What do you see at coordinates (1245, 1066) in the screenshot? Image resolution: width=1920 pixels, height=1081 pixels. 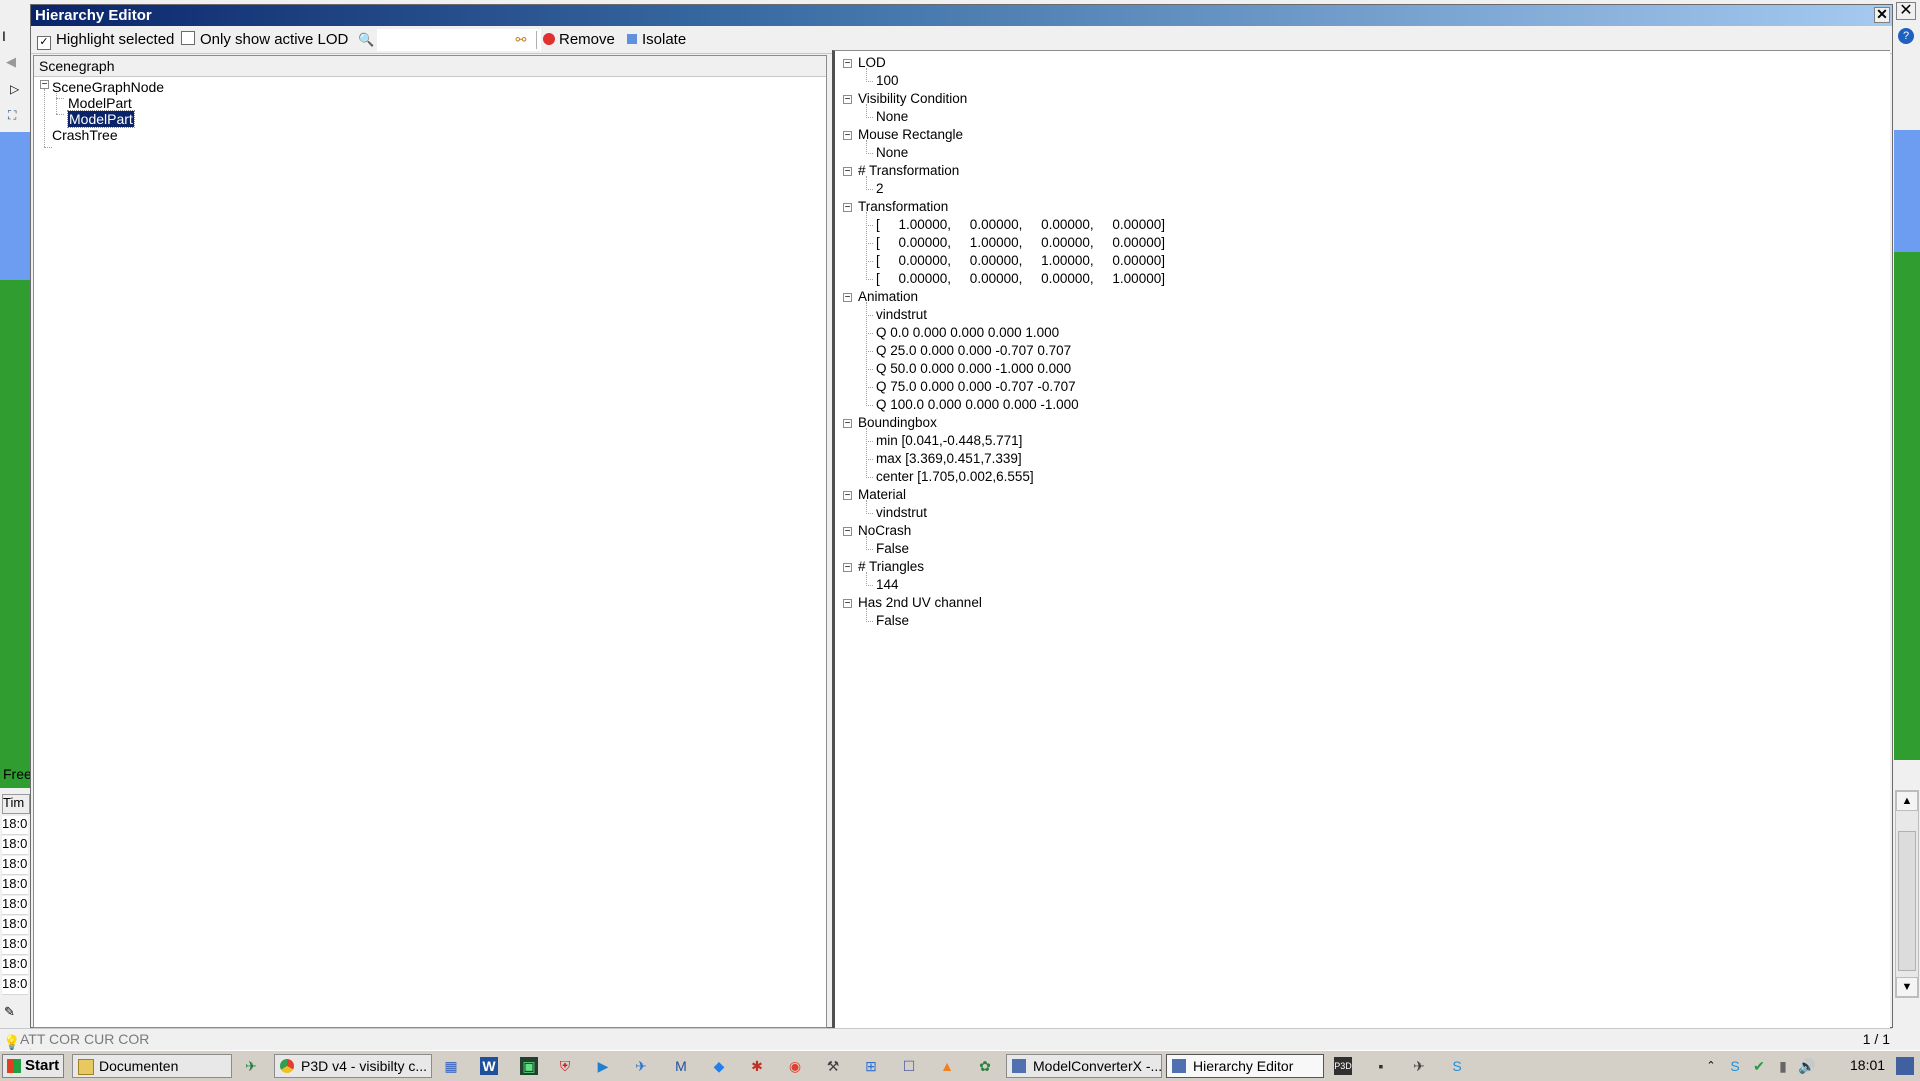 I see `taskbar-button-hierarchy-editor: Hierarchy Editor` at bounding box center [1245, 1066].